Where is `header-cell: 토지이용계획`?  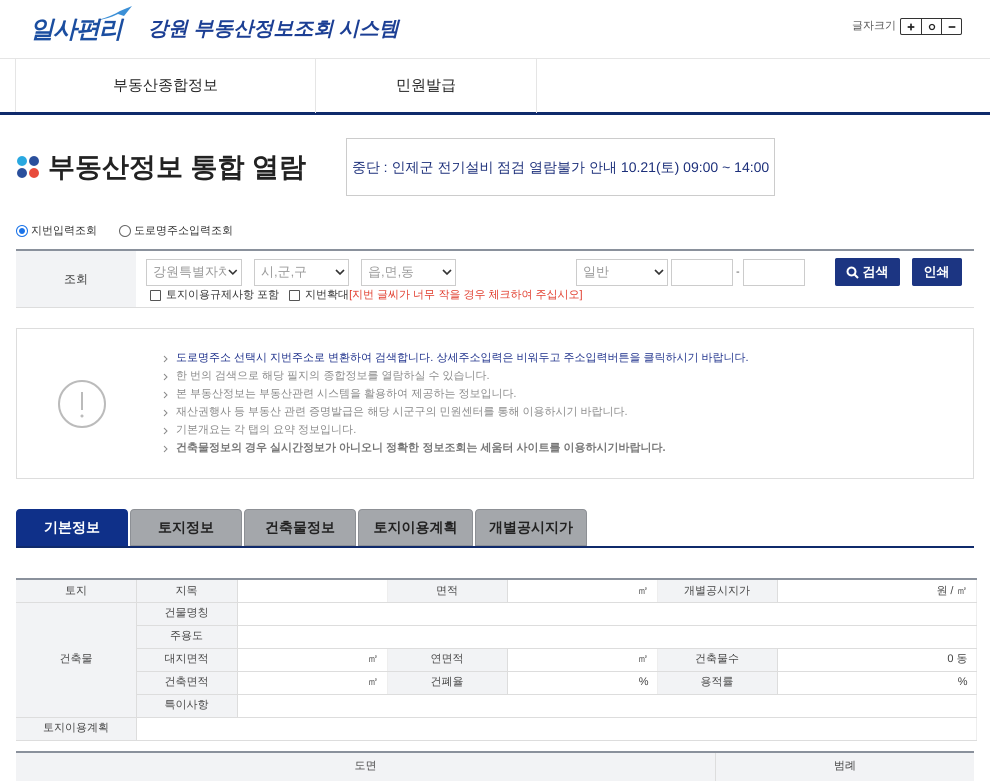
header-cell: 토지이용계획 is located at coordinates (76, 728).